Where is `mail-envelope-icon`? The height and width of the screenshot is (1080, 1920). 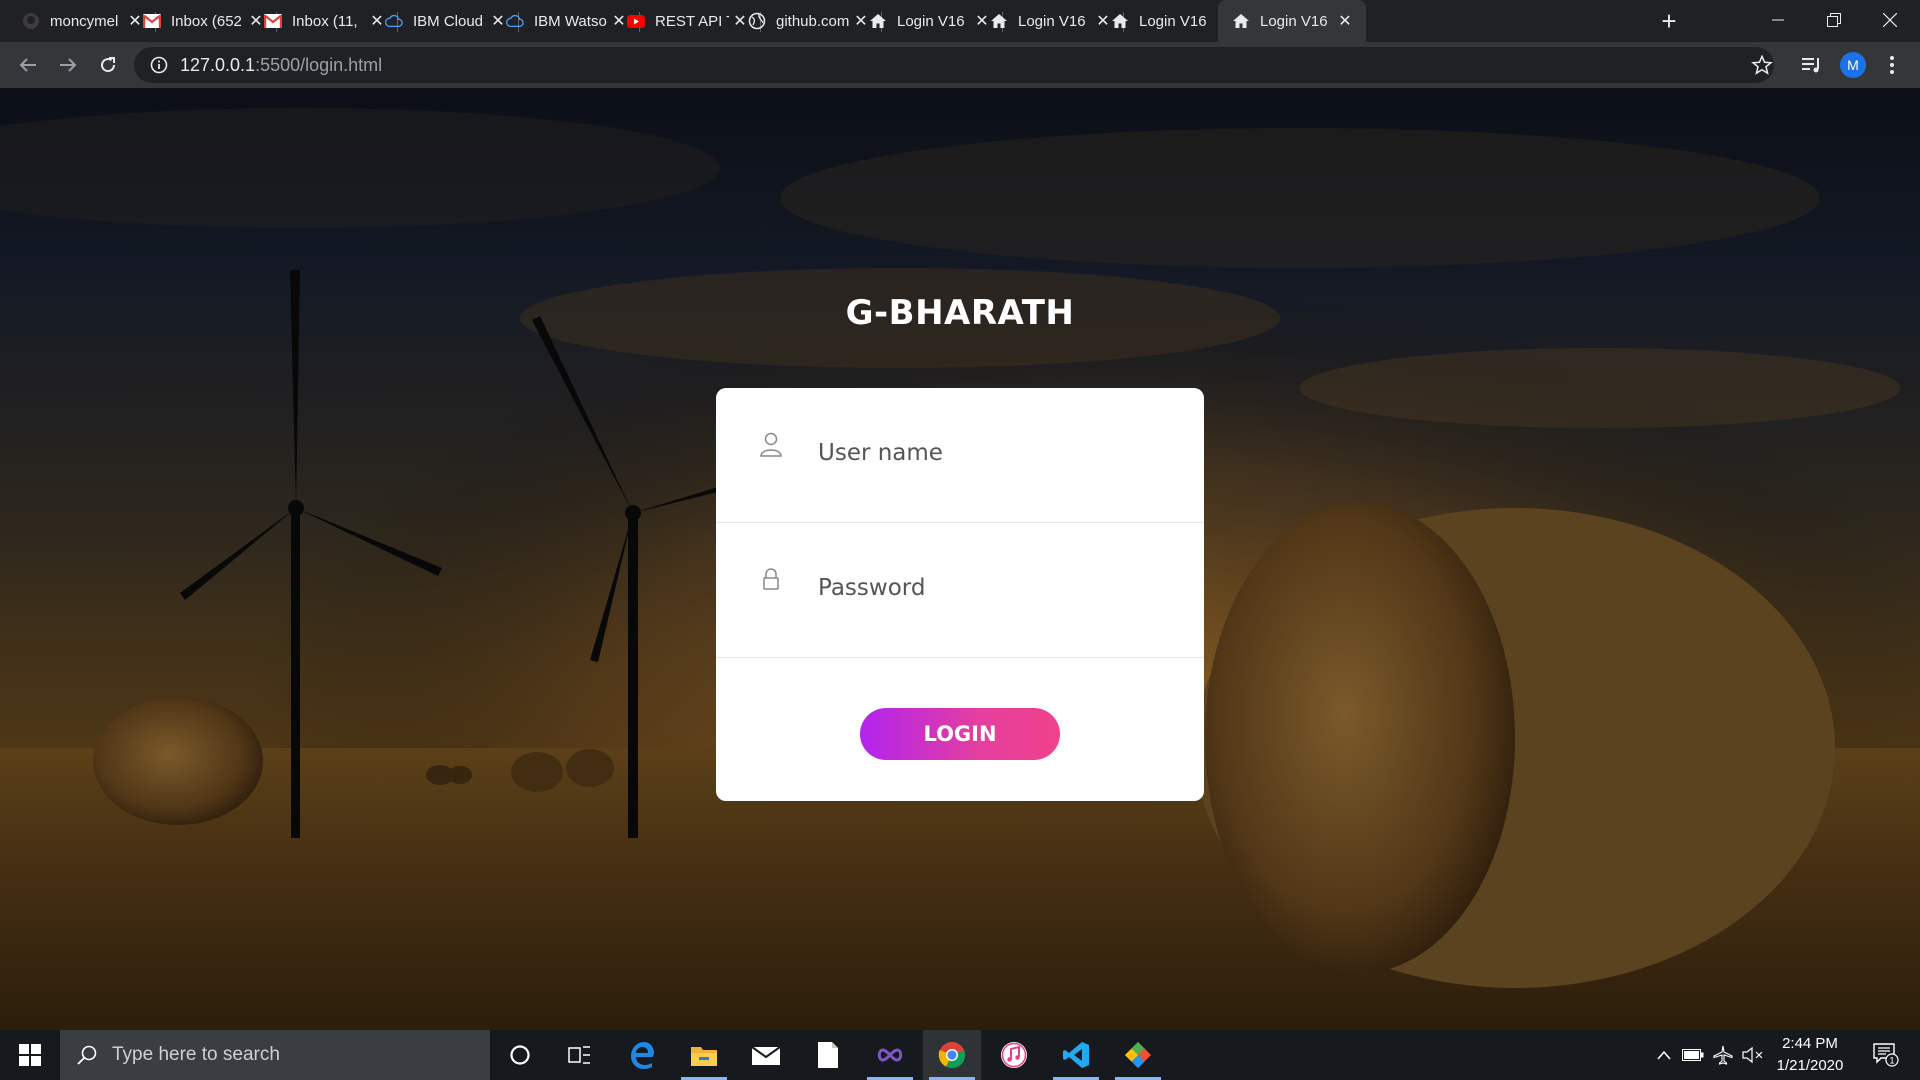 mail-envelope-icon is located at coordinates (766, 1055).